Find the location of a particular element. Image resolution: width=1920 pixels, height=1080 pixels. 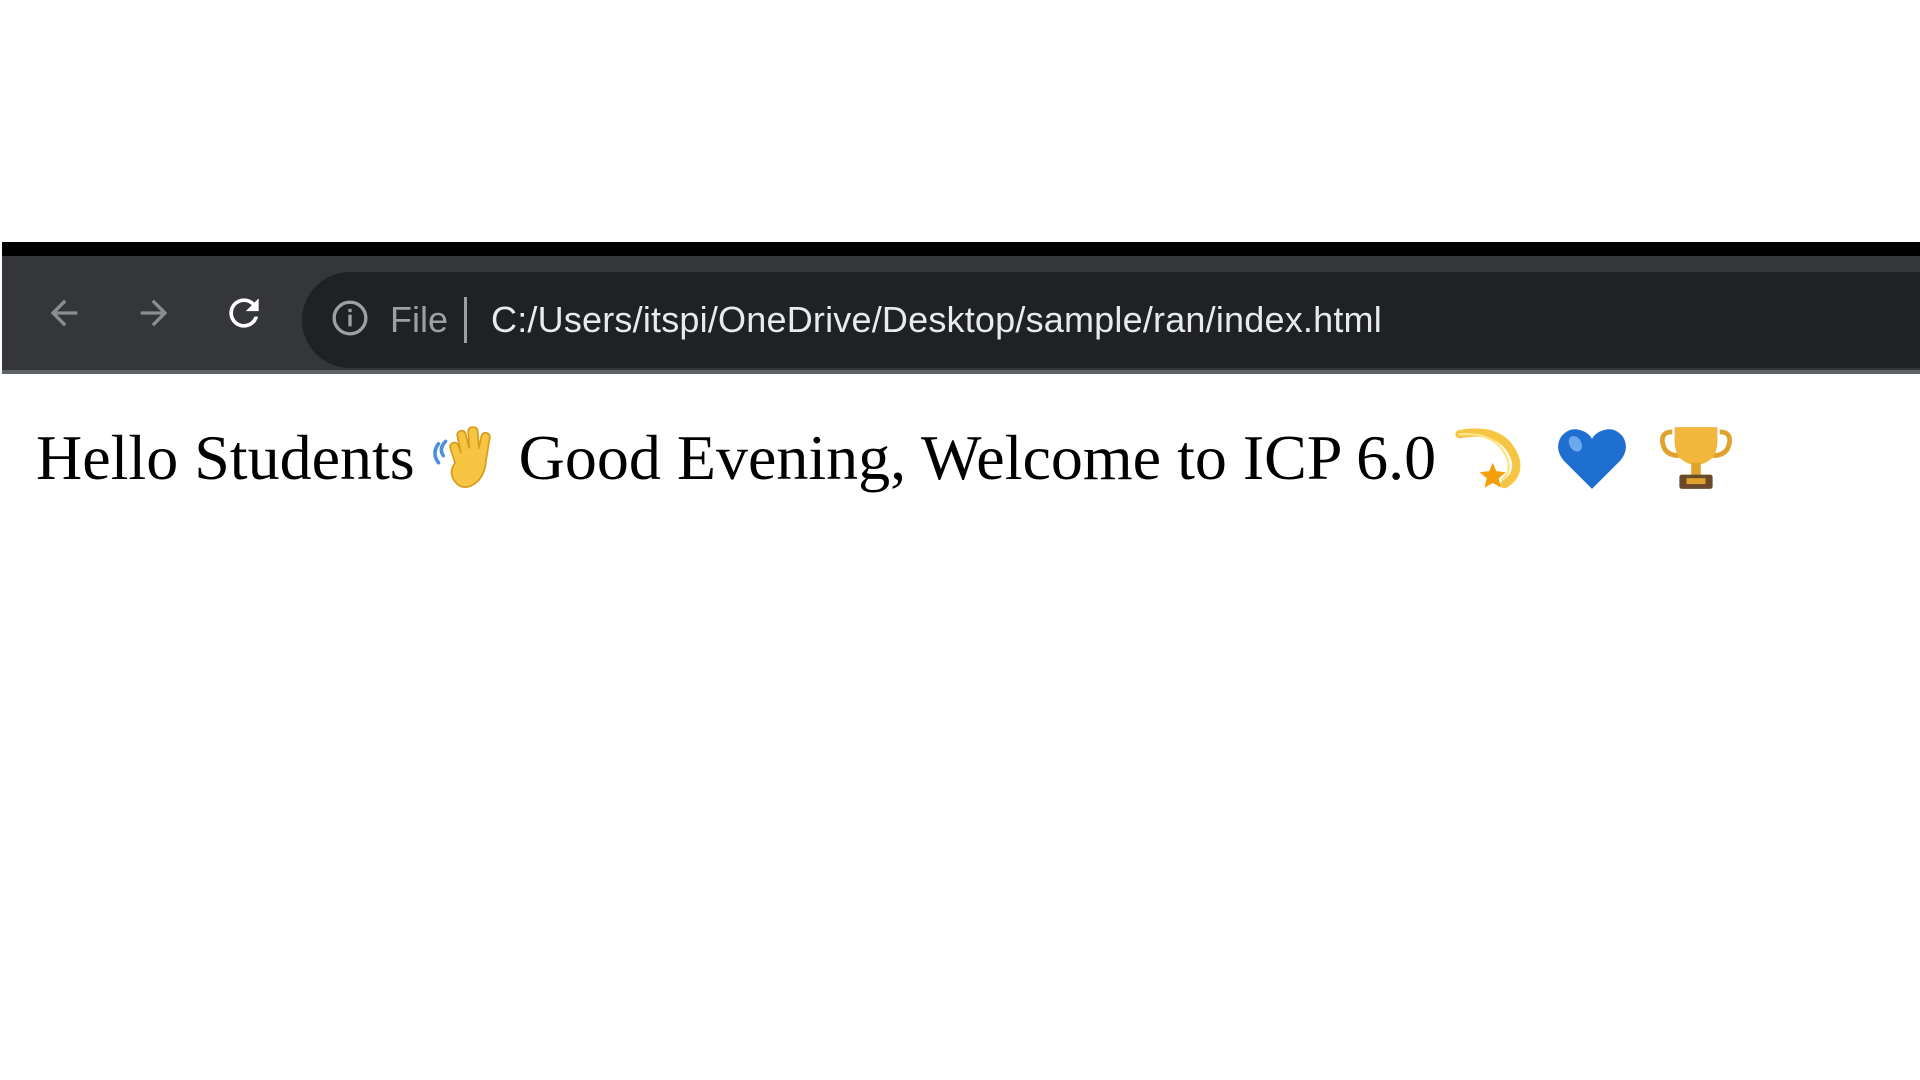

reload-icon is located at coordinates (244, 313).